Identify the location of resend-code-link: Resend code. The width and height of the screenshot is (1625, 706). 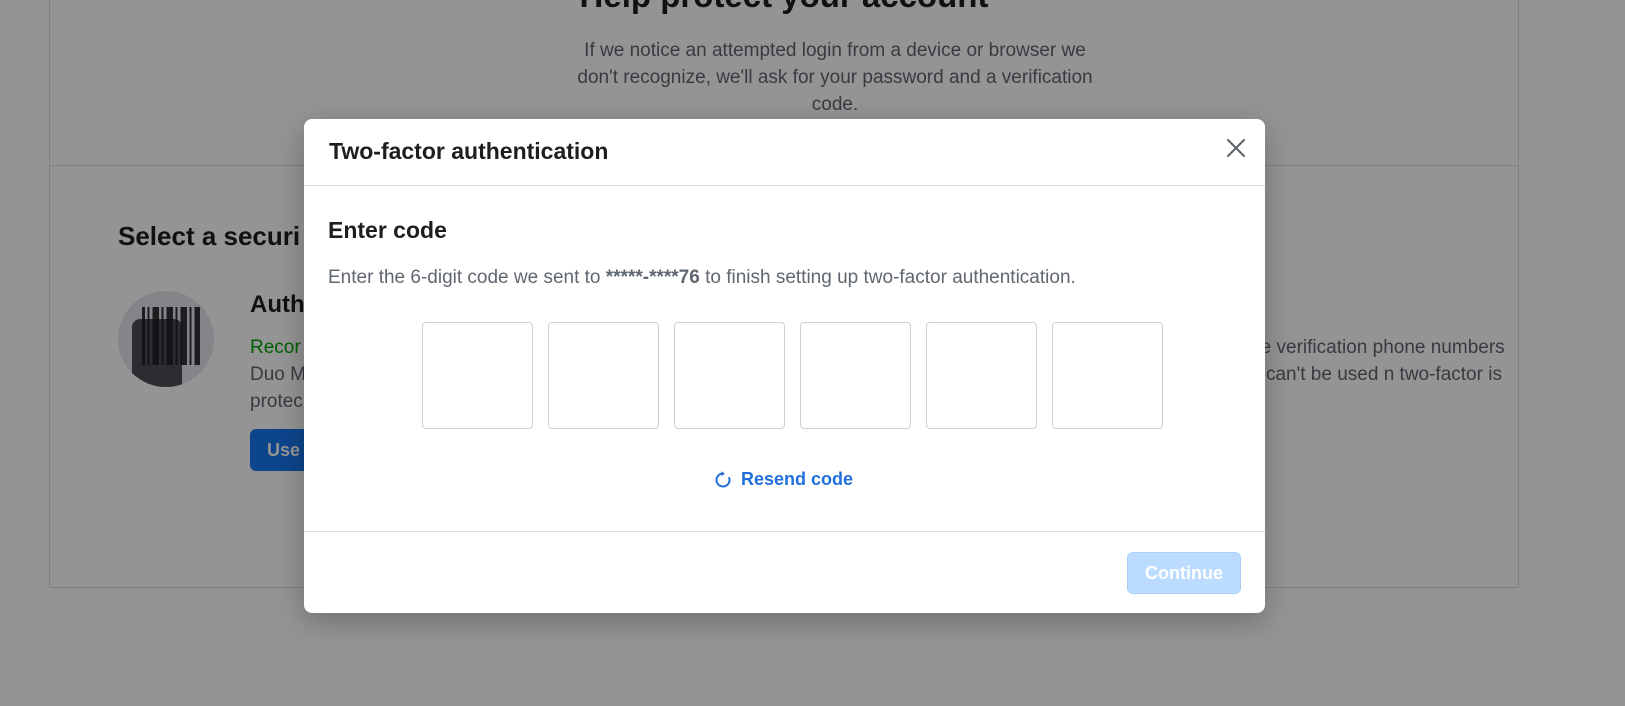
(783, 479).